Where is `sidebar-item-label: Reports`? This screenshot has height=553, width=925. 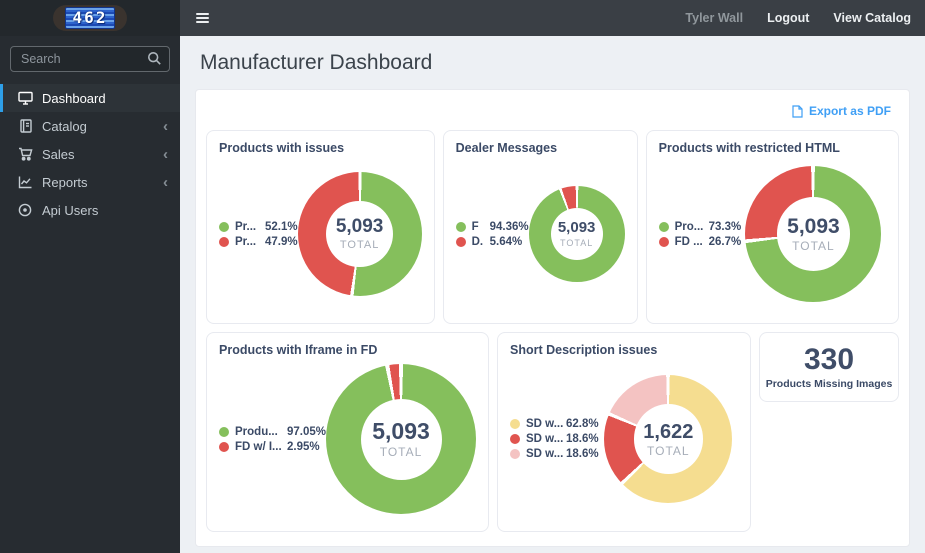
sidebar-item-label: Reports is located at coordinates (65, 182).